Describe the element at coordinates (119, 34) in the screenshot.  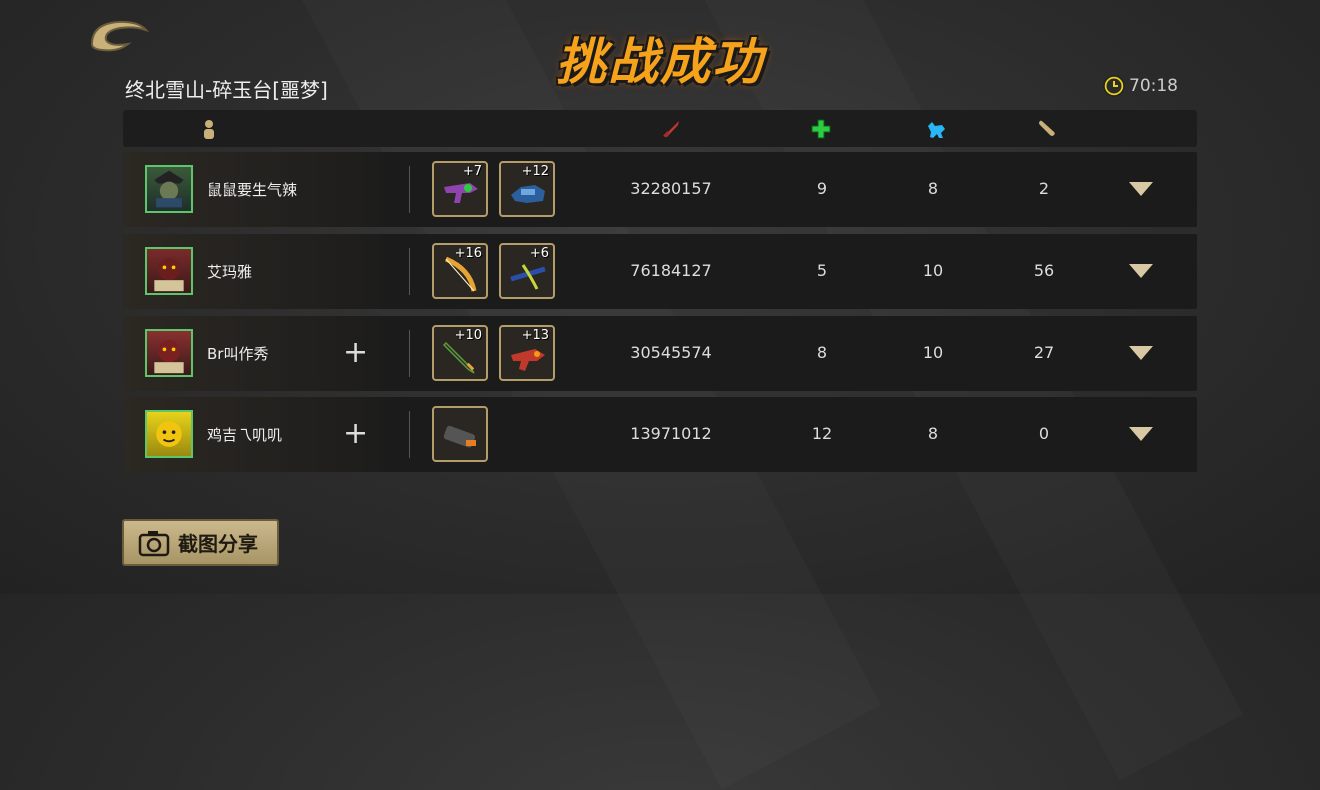
I see `back-button` at that location.